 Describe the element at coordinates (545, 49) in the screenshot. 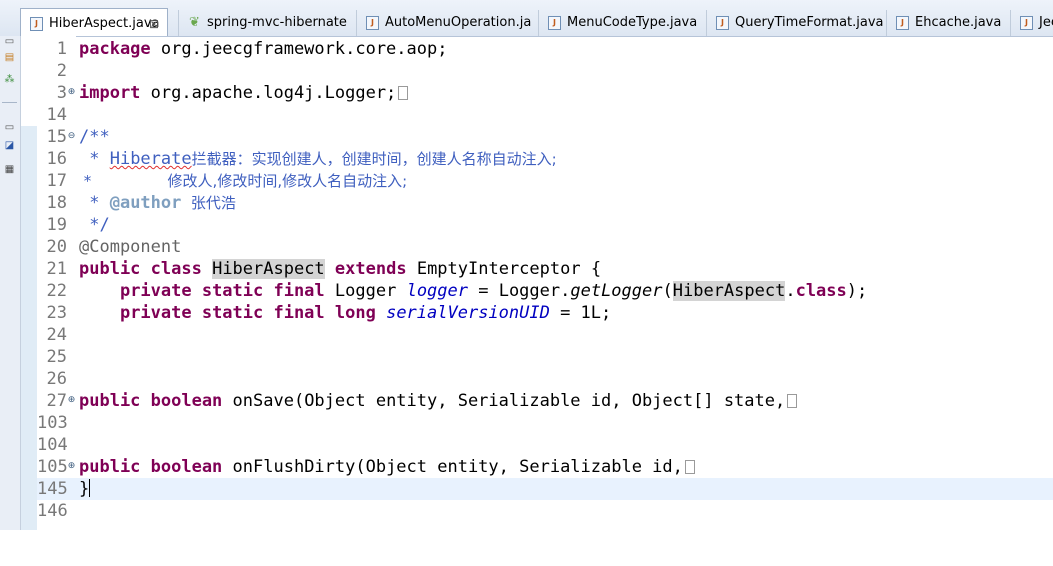

I see `code-line: 1 package org.jeecgframework.core.aop;` at that location.